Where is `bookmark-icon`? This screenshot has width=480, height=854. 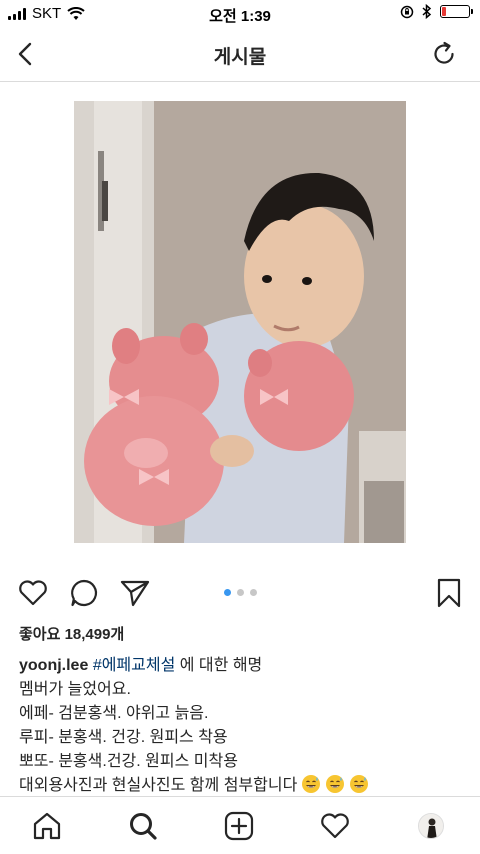 bookmark-icon is located at coordinates (449, 593).